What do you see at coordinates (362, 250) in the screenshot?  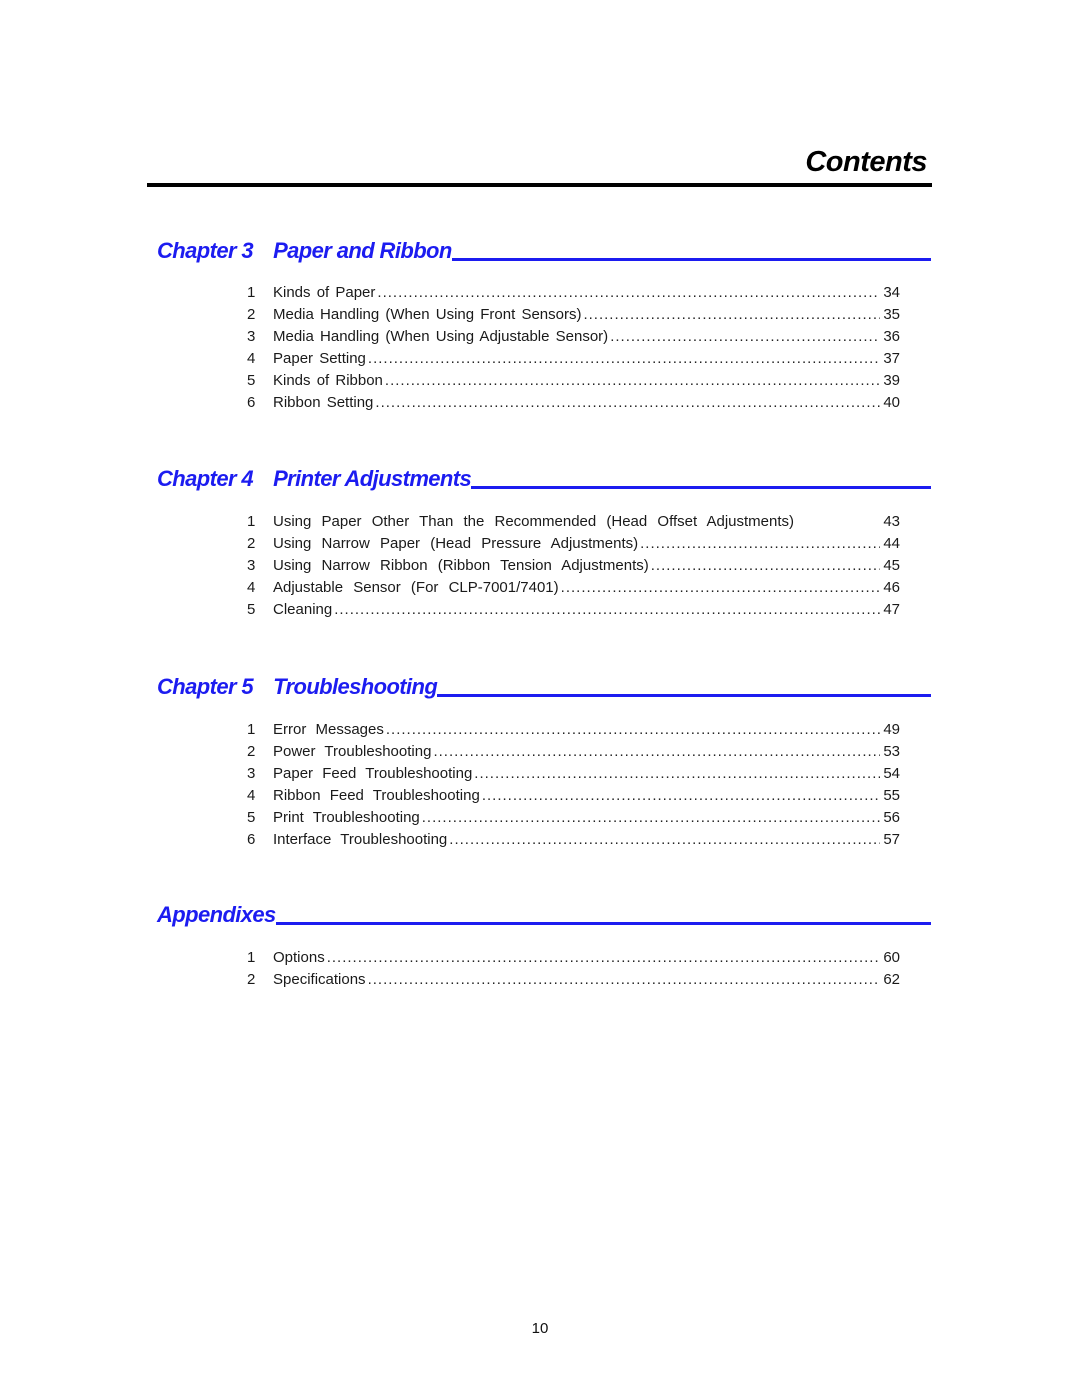 I see `chapter-title: Paper and Ribbon` at bounding box center [362, 250].